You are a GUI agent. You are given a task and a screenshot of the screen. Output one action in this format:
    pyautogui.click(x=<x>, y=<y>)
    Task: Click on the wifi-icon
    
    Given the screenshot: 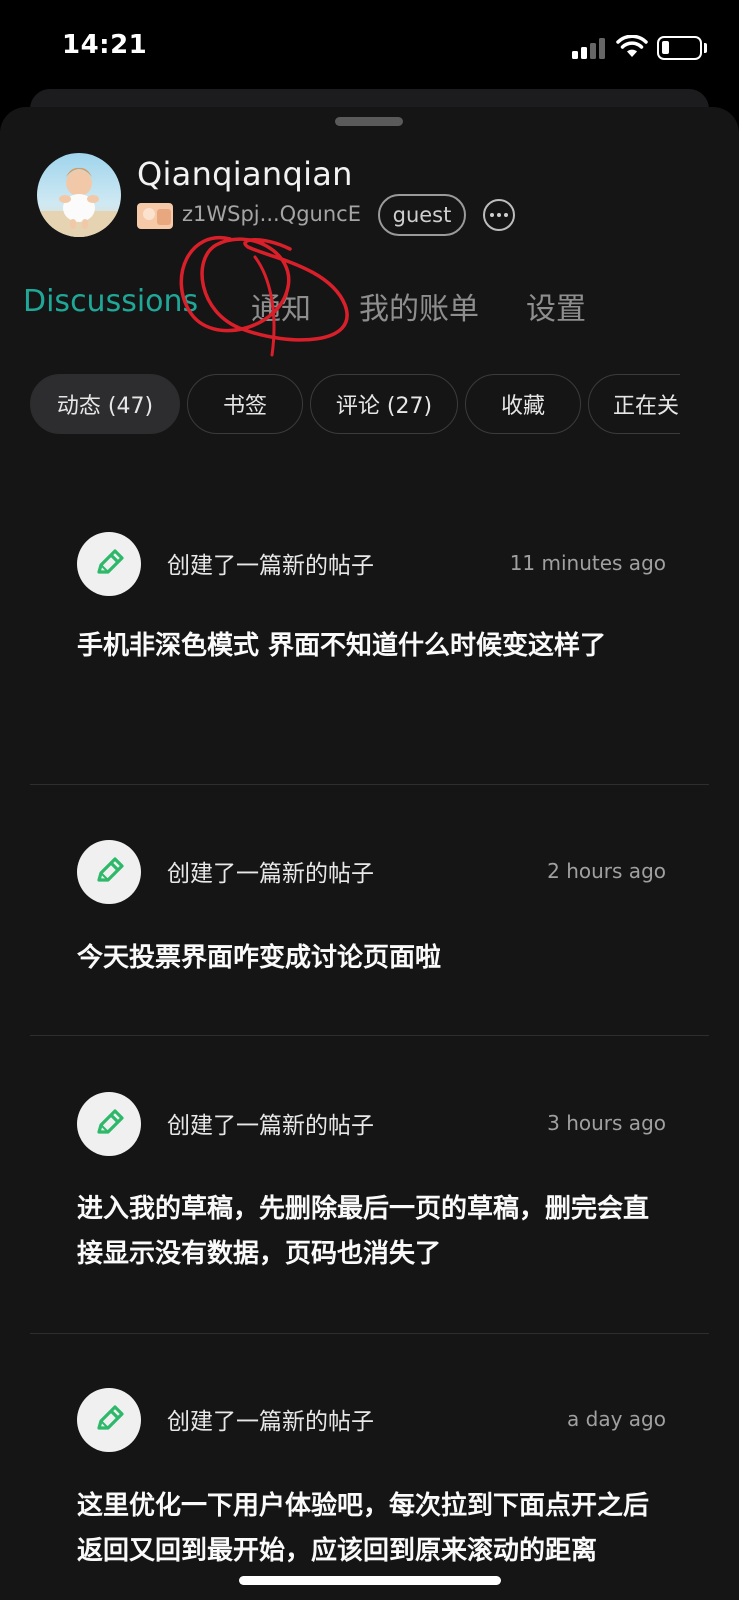 What is the action you would take?
    pyautogui.click(x=632, y=46)
    